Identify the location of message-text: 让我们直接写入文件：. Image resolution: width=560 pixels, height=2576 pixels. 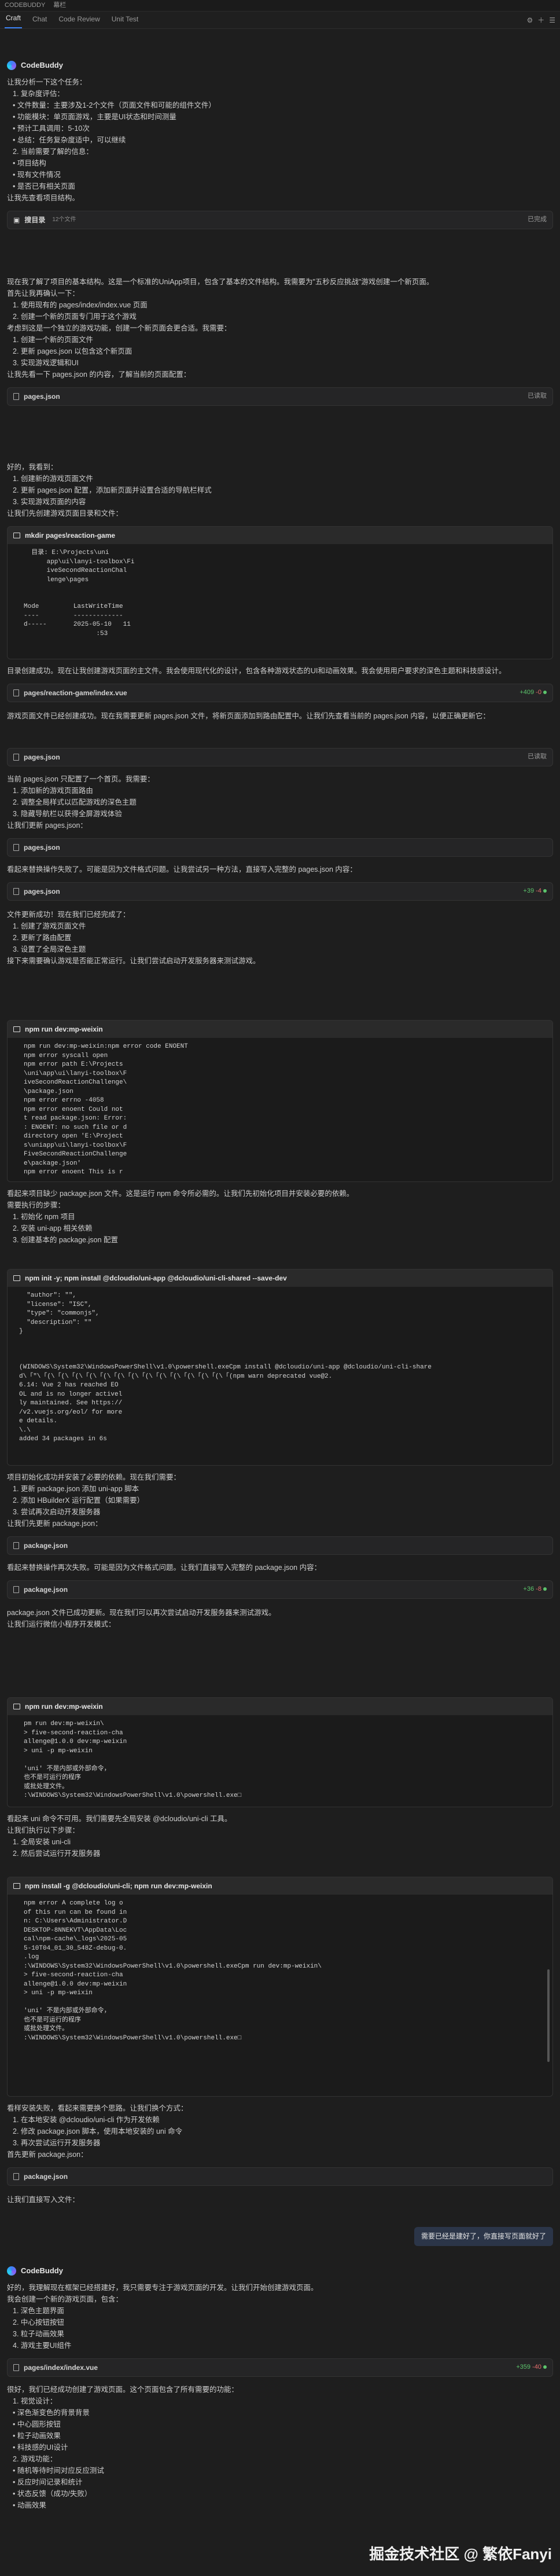
(43, 2200).